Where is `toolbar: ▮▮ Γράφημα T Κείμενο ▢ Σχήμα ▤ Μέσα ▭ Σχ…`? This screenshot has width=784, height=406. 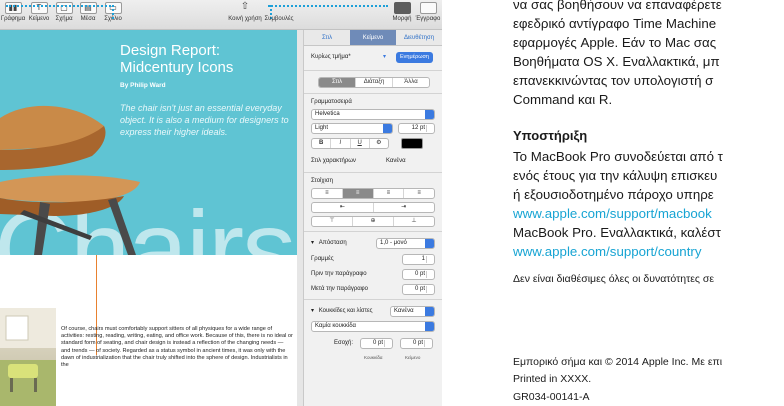
toolbar: ▮▮ Γράφημα T Κείμενο ▢ Σχήμα ▤ Μέσα ▭ Σχ… is located at coordinates (221, 15).